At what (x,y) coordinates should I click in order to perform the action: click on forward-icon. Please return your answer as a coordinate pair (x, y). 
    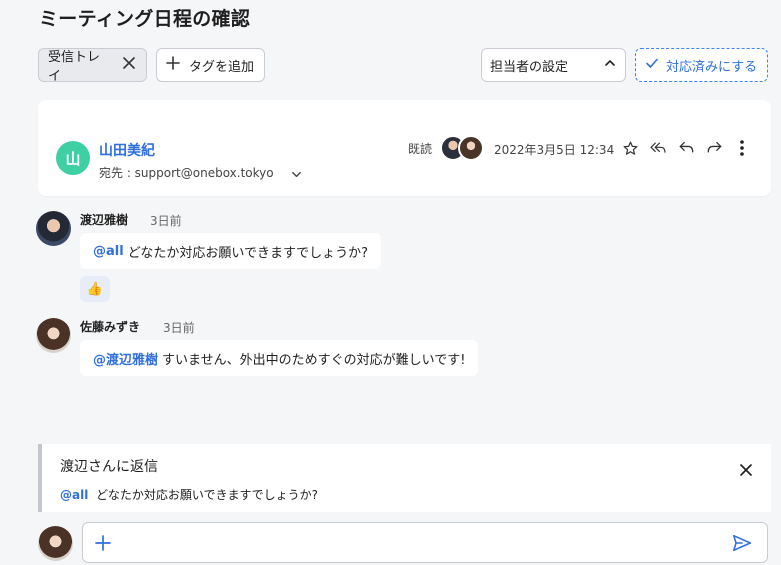
    Looking at the image, I should click on (714, 148).